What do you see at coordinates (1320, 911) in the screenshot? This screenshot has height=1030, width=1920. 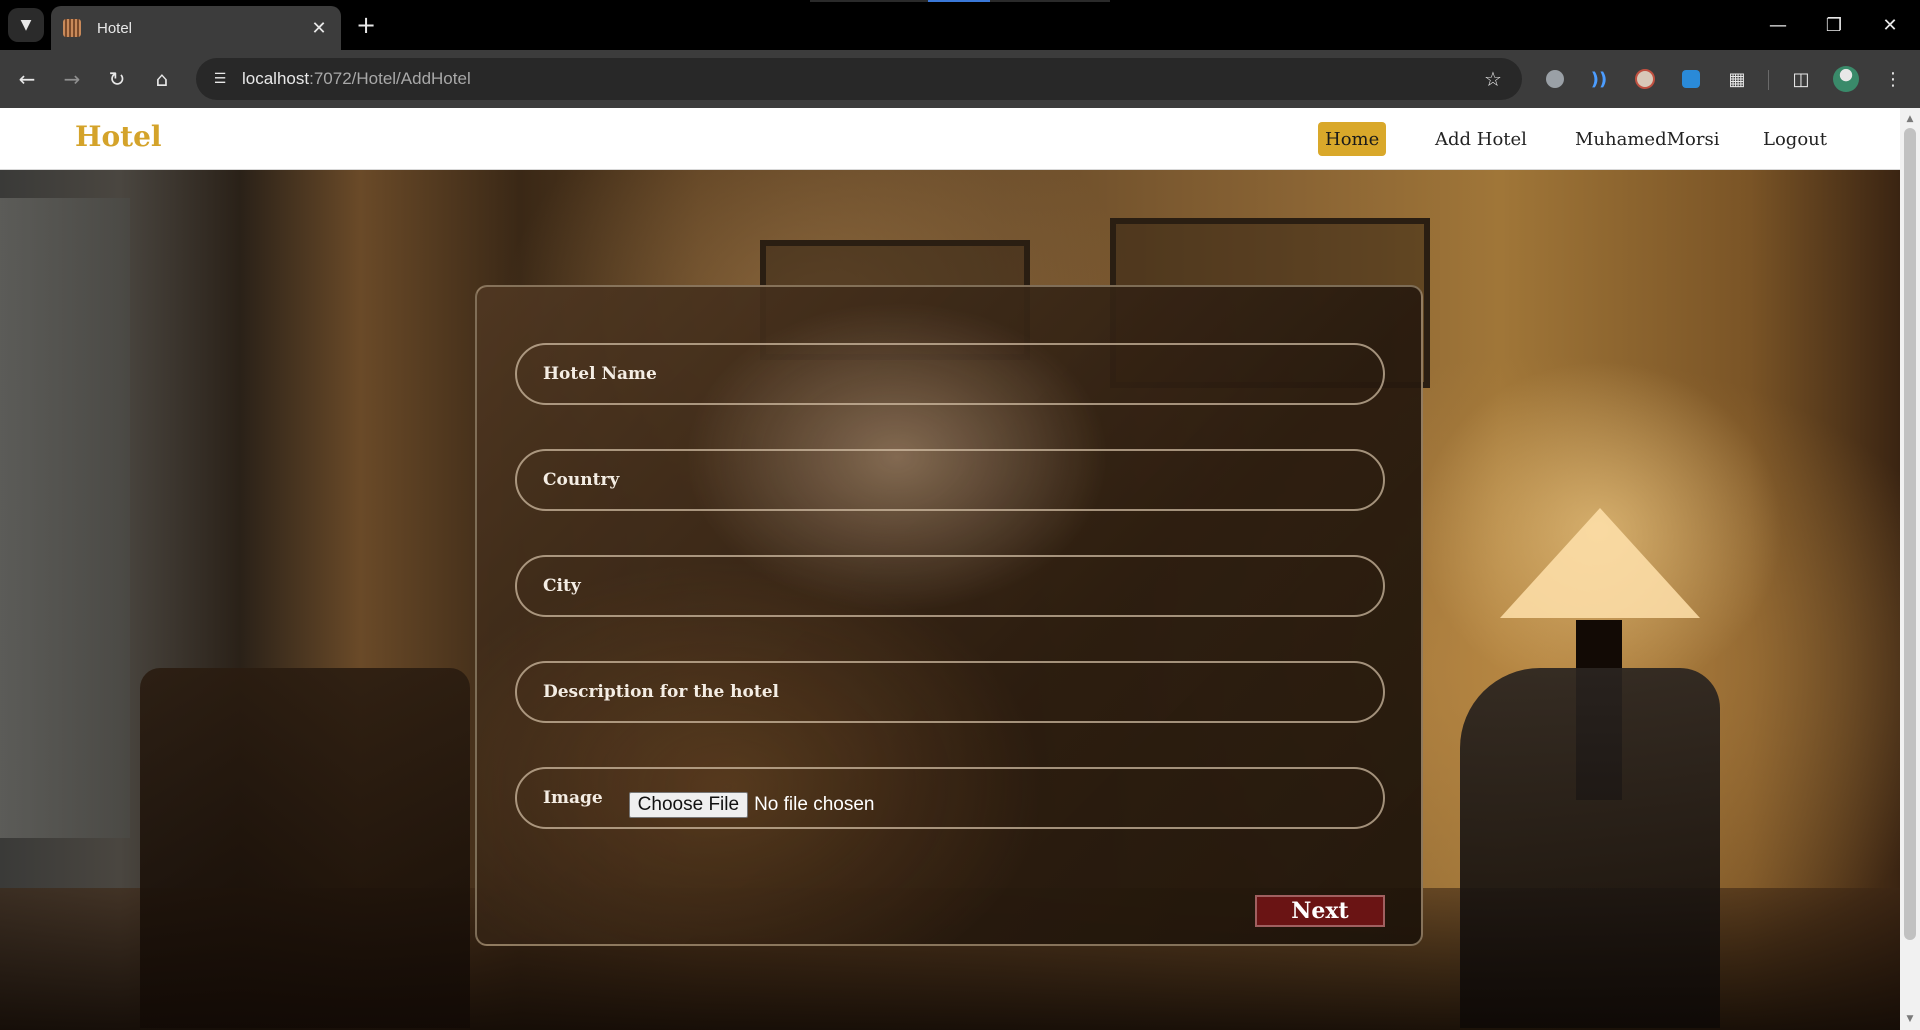 I see `next-button: Next` at bounding box center [1320, 911].